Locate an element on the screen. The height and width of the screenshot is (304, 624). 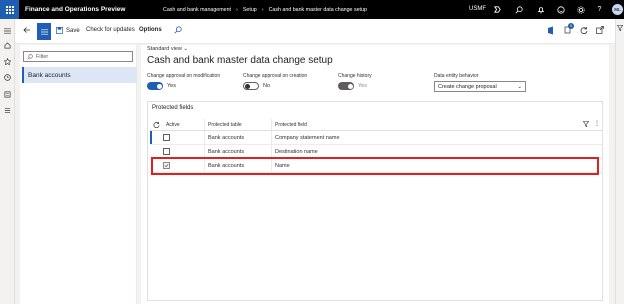
approval-on-creation-toggle is located at coordinates (251, 86).